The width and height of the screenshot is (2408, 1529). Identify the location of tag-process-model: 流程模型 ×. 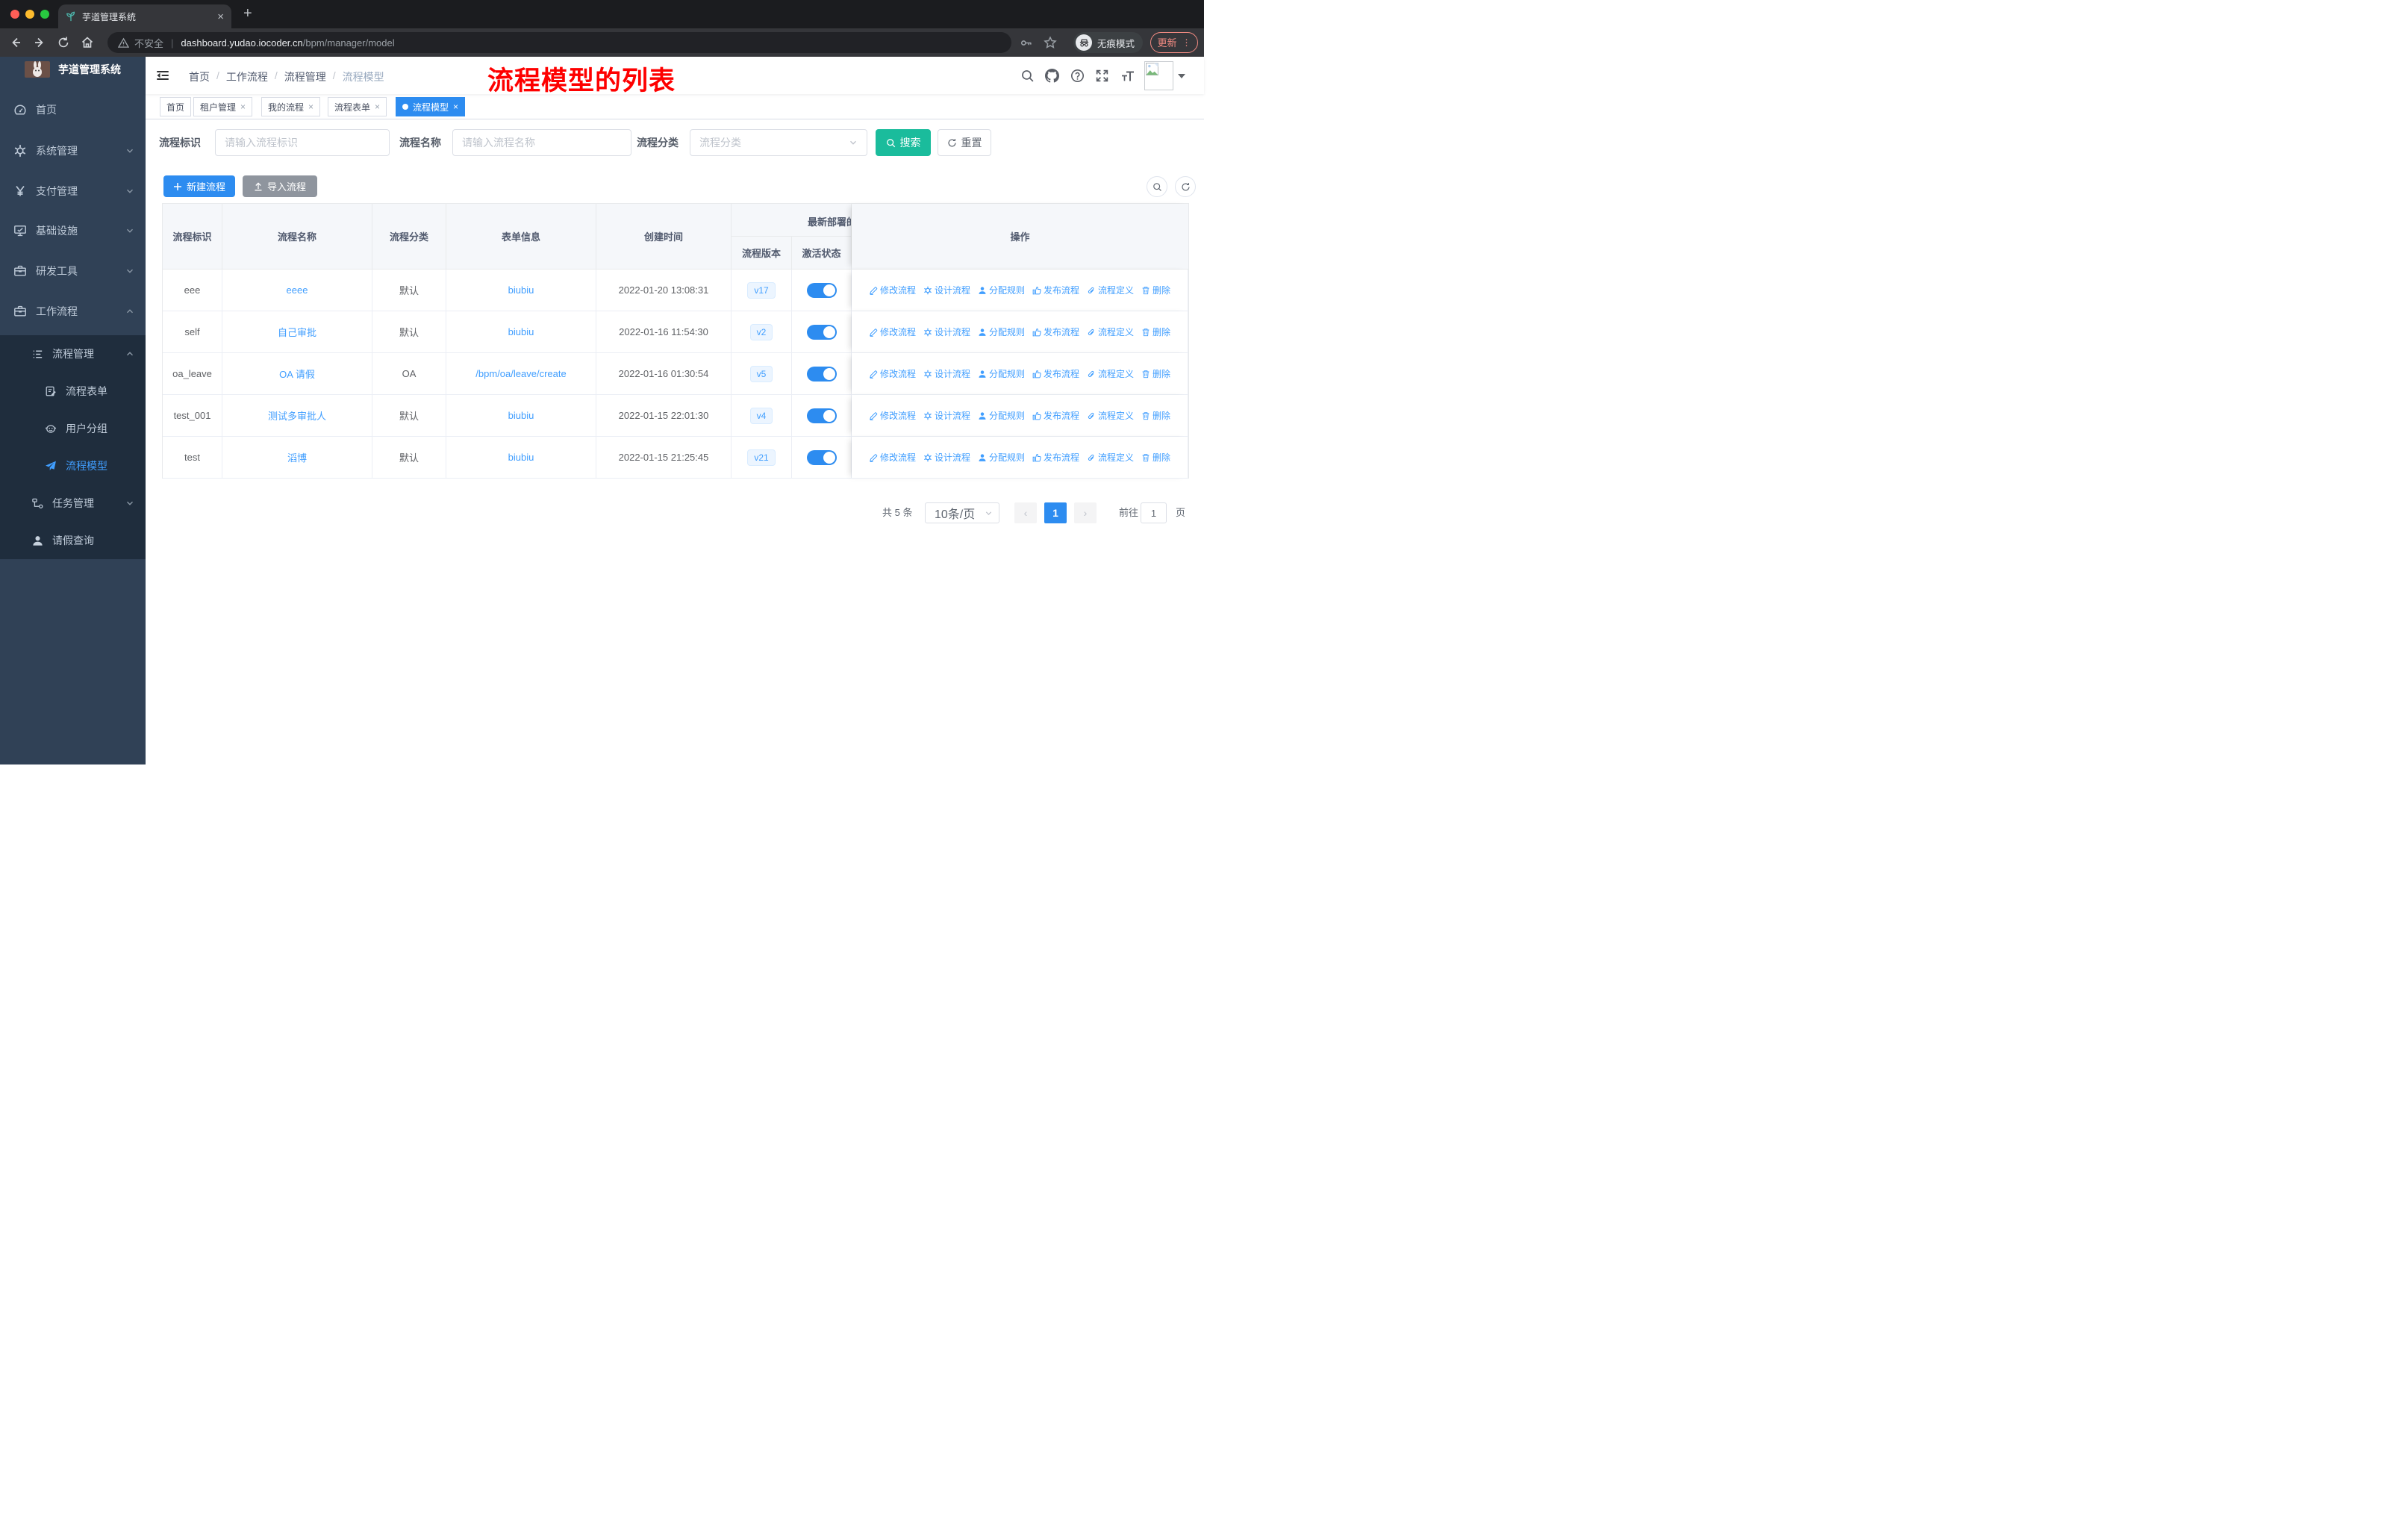
(431, 107).